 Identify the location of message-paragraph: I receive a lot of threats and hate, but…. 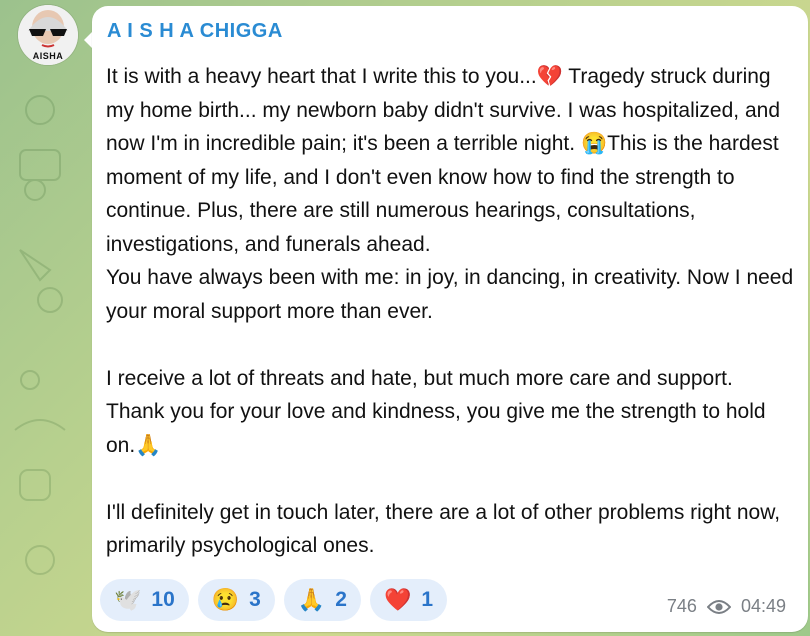
(436, 411).